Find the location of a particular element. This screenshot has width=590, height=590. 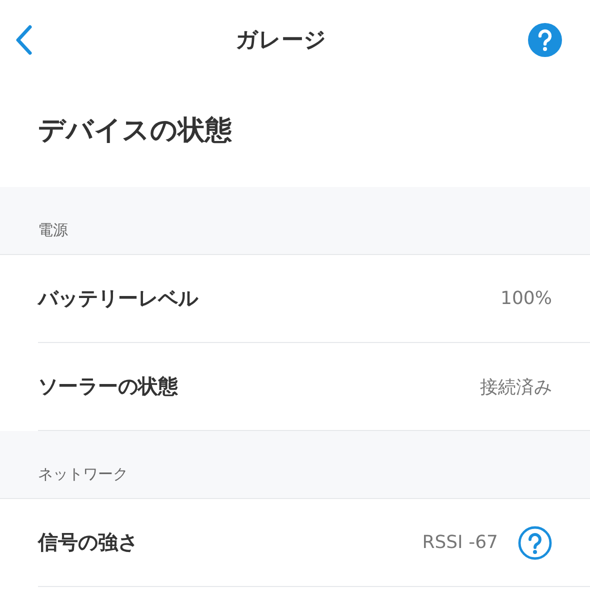

page-title: デバイスの状態 is located at coordinates (135, 131).